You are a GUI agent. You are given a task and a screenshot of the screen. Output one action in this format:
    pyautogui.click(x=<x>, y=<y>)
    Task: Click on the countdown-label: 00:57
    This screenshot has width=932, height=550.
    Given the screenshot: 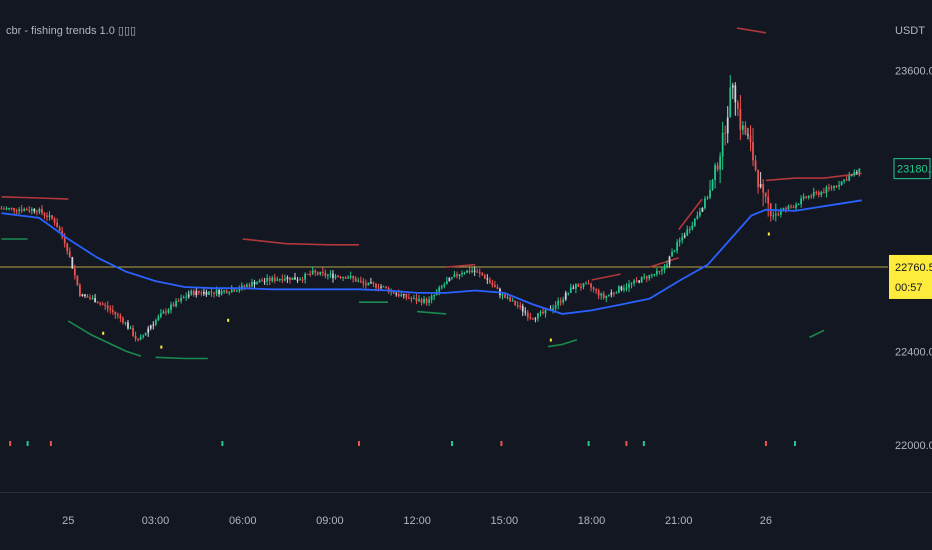 What is the action you would take?
    pyautogui.click(x=909, y=288)
    